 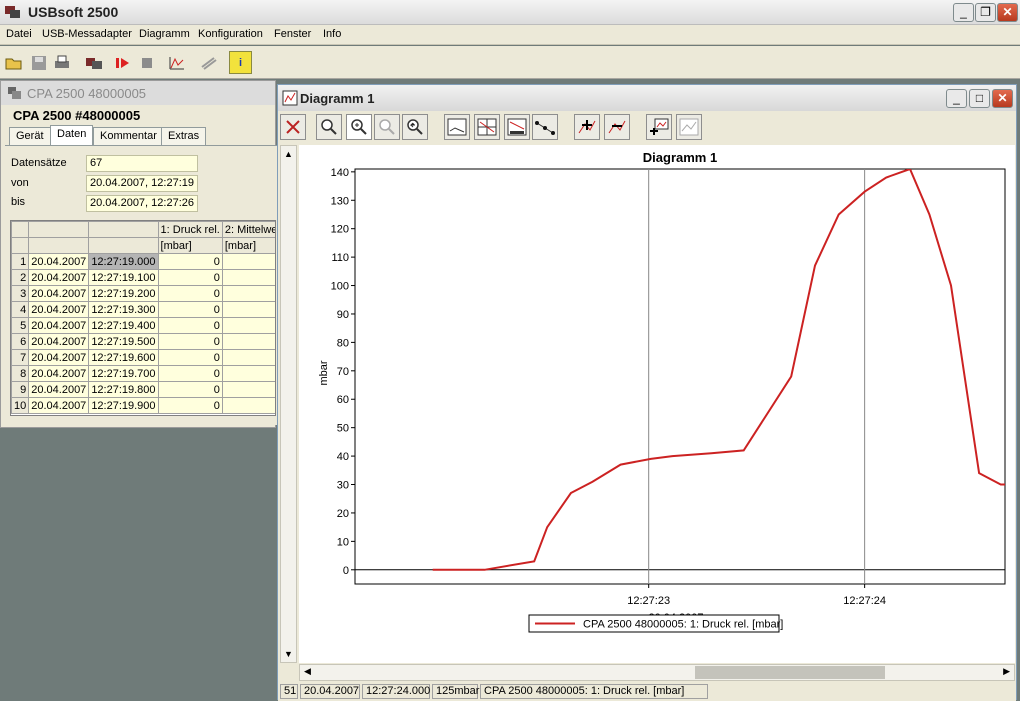 What do you see at coordinates (123, 309) in the screenshot?
I see `row-time: 12:27:19.300` at bounding box center [123, 309].